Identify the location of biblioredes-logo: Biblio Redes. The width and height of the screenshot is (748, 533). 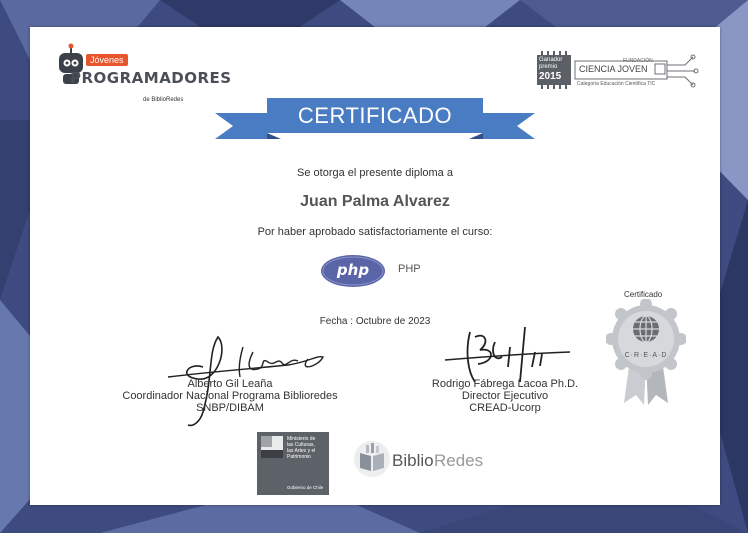
(427, 459).